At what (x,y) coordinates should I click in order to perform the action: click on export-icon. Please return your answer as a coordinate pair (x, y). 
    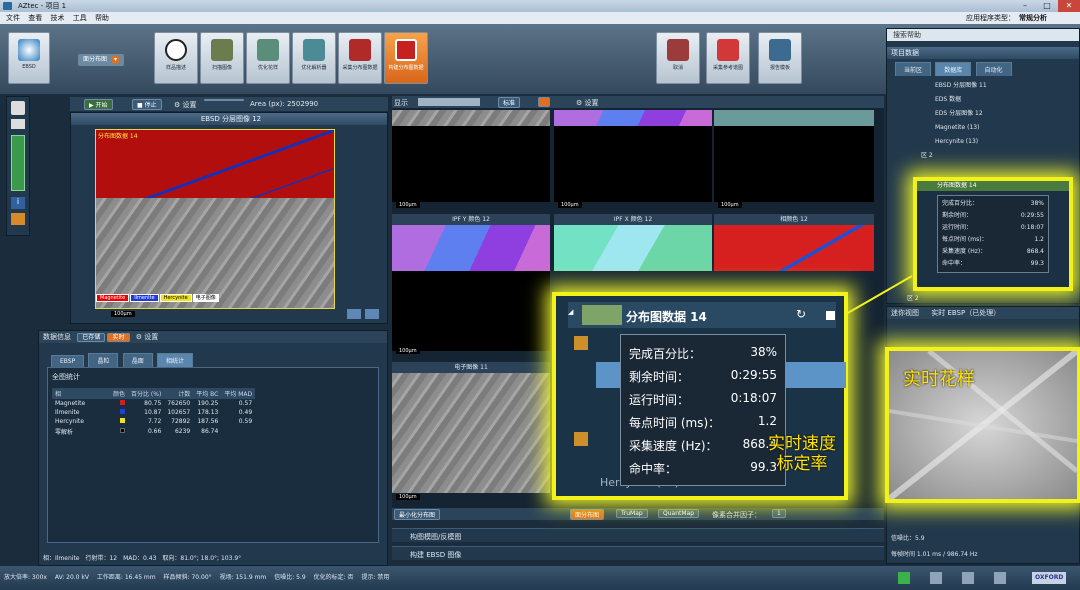
    Looking at the image, I should click on (354, 314).